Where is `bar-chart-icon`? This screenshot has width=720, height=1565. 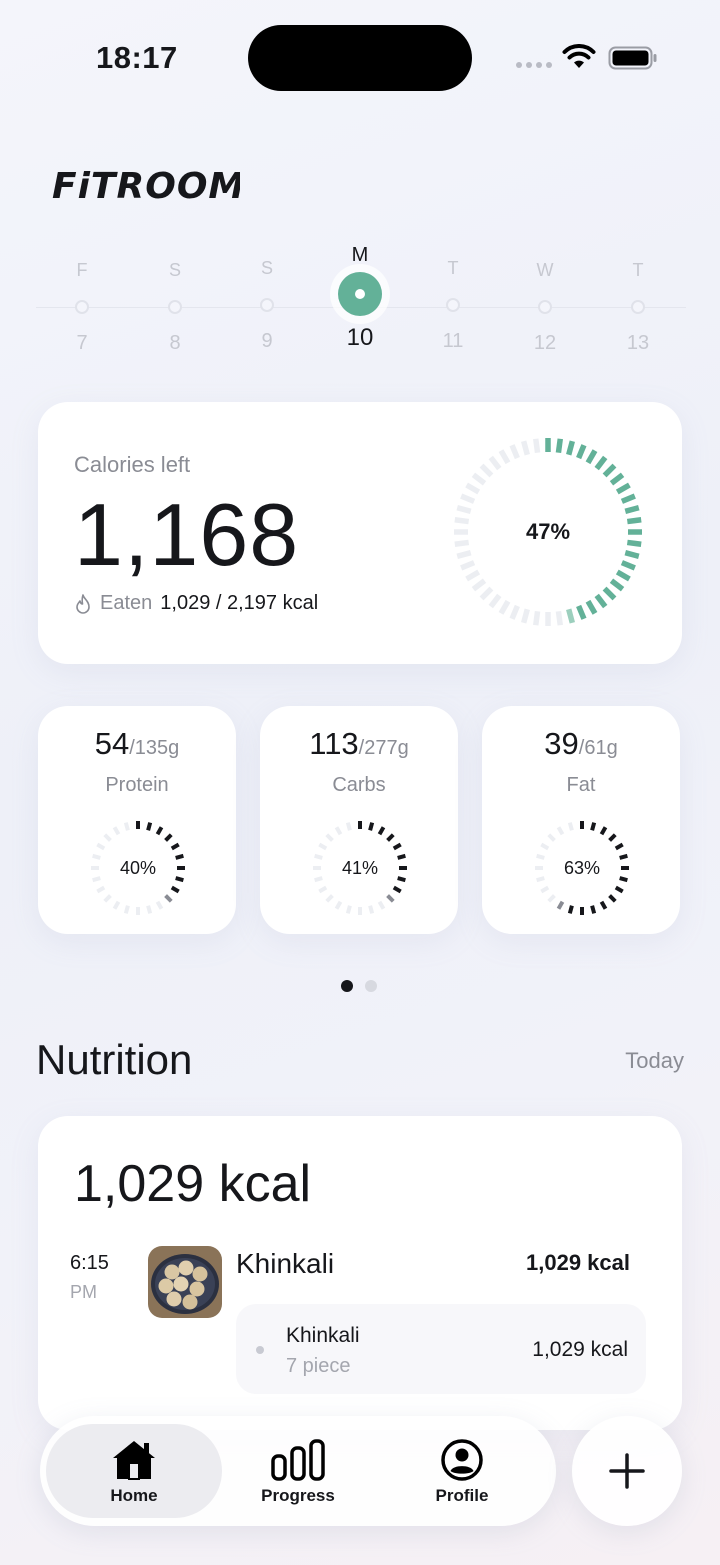 bar-chart-icon is located at coordinates (298, 1460).